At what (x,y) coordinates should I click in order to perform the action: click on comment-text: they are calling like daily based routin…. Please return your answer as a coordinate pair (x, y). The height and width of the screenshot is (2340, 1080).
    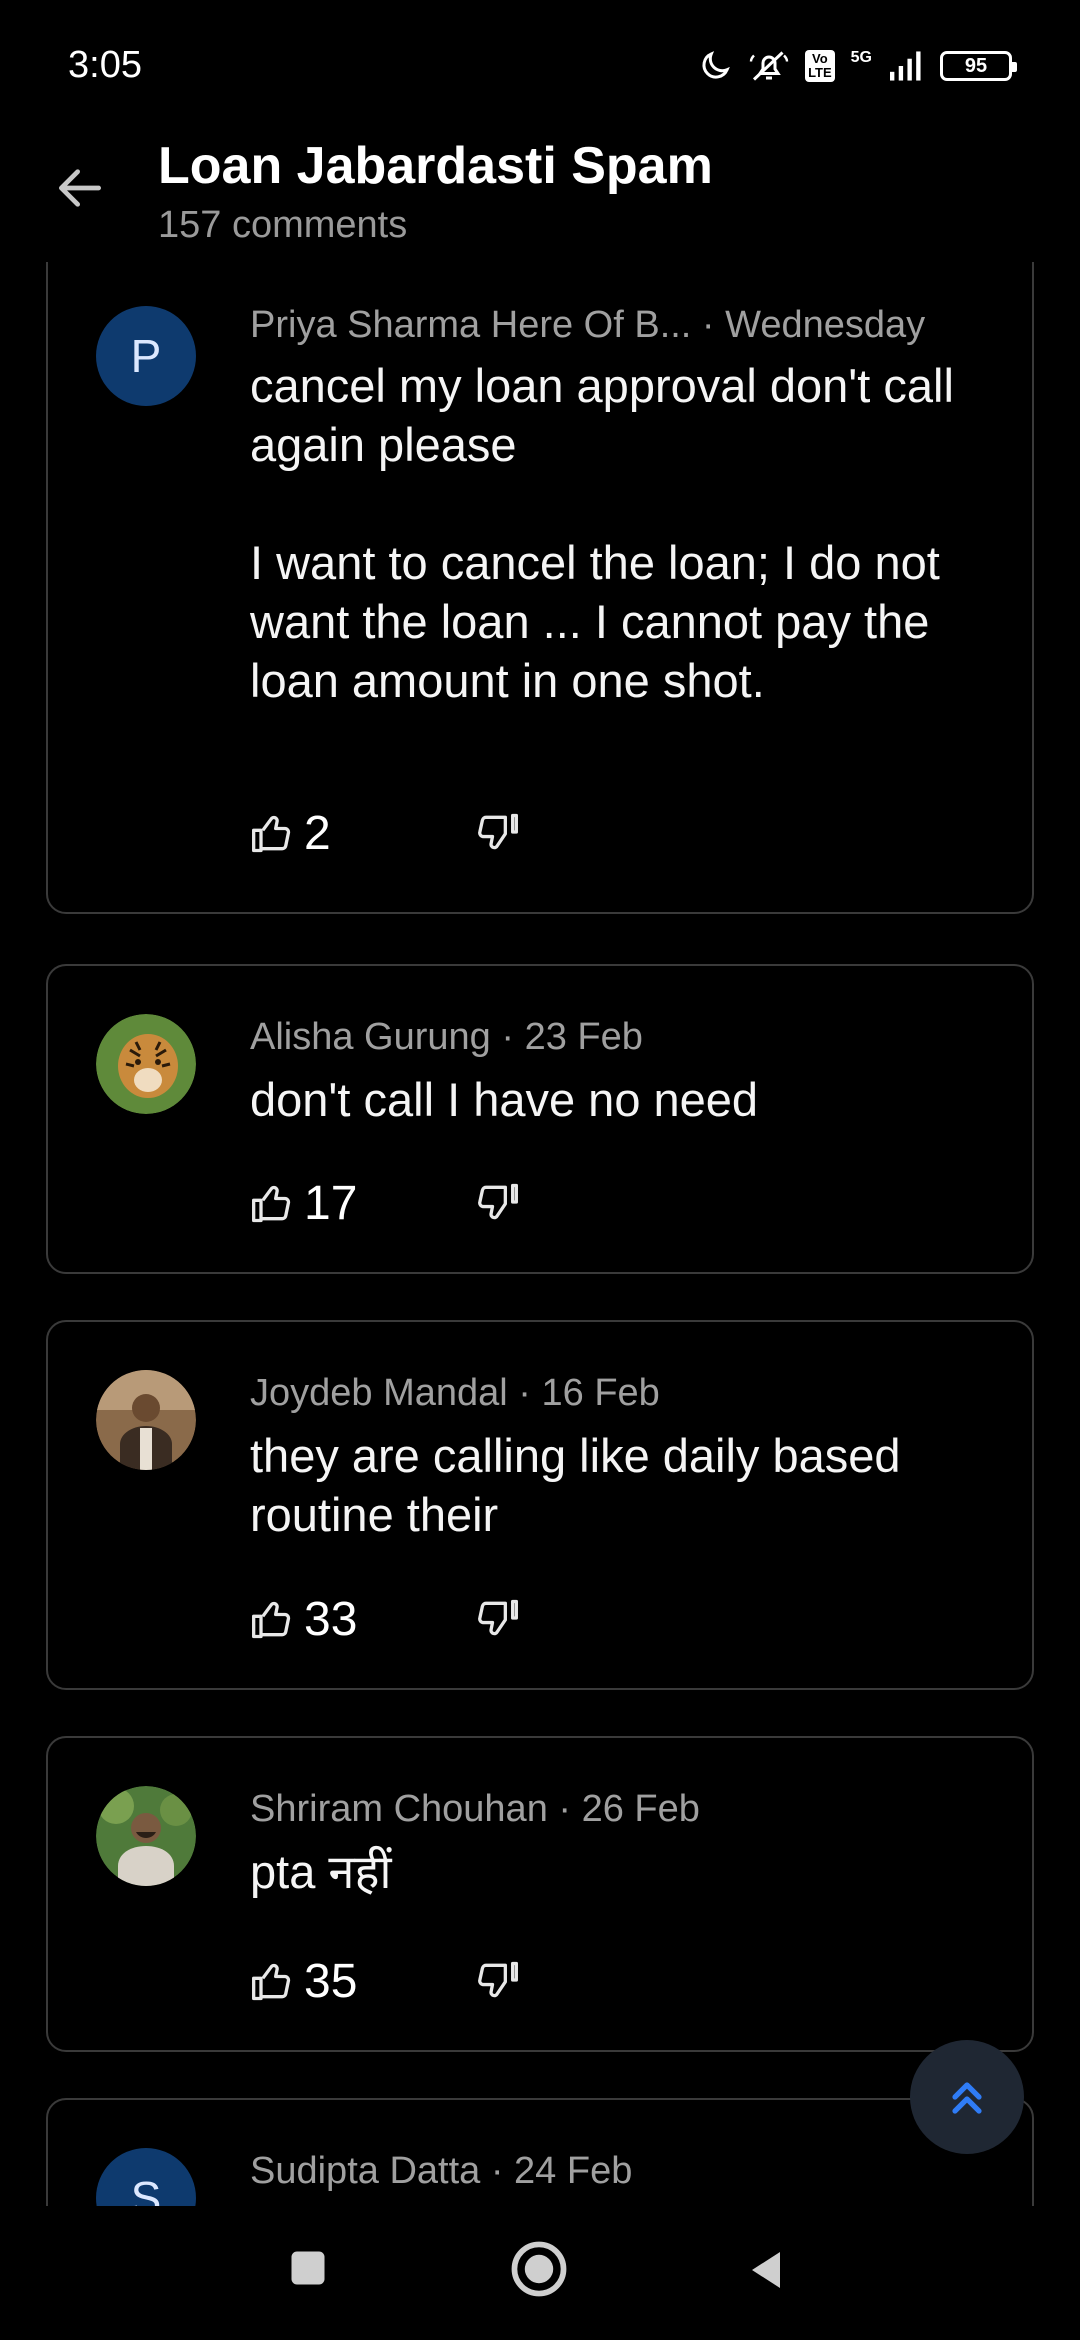
    Looking at the image, I should click on (575, 1485).